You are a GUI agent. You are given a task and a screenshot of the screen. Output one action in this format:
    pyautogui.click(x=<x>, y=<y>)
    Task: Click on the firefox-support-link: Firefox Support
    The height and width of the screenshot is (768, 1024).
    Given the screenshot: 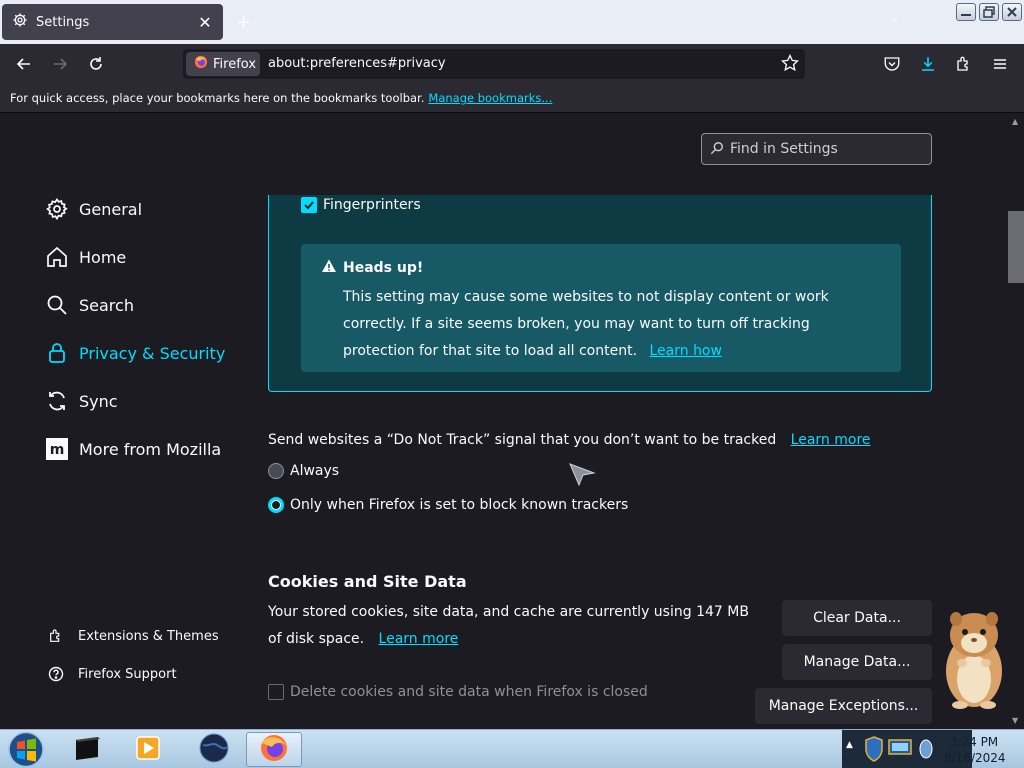 What is the action you would take?
    pyautogui.click(x=111, y=674)
    